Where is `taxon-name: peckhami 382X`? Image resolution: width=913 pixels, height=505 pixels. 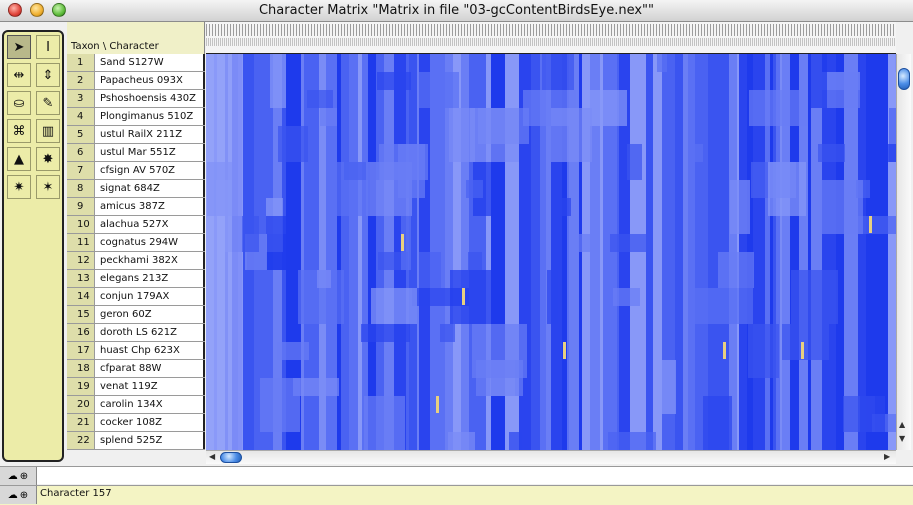
taxon-name: peckhami 382X is located at coordinates (139, 260).